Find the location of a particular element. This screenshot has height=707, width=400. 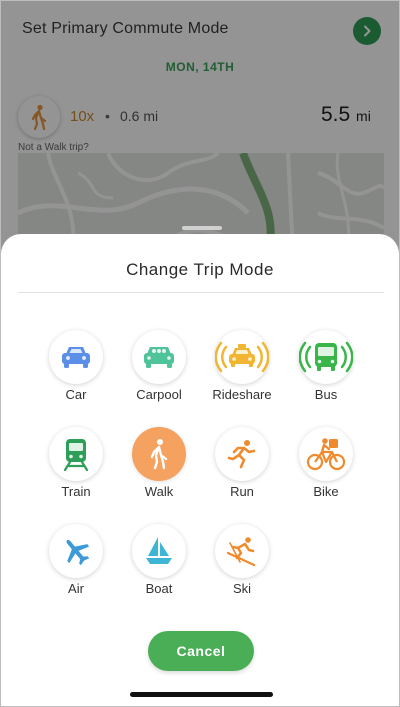

mode-bike: Bike is located at coordinates (326, 467).